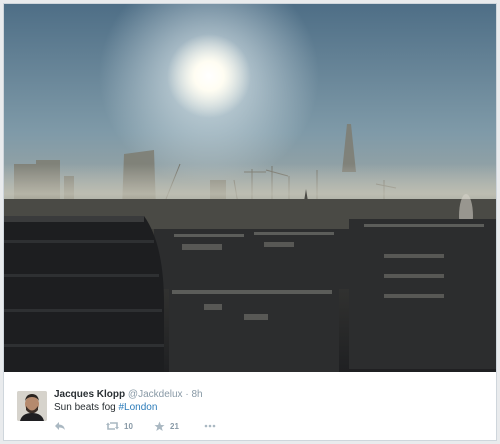  I want to click on more-icon, so click(210, 426).